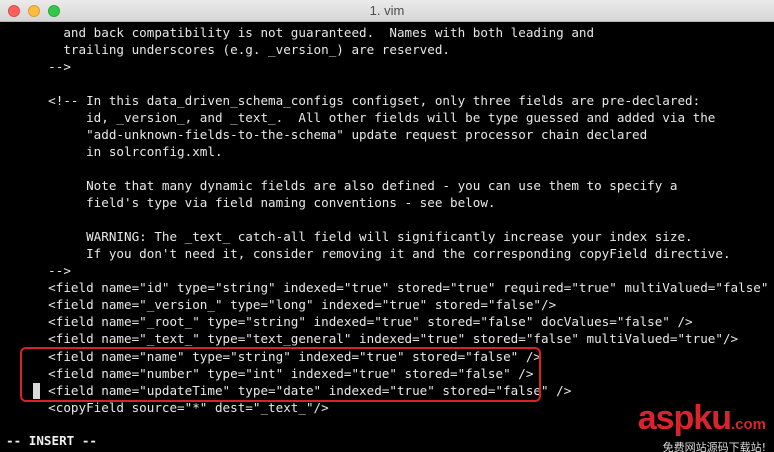  I want to click on window-title: 1. vim, so click(387, 10).